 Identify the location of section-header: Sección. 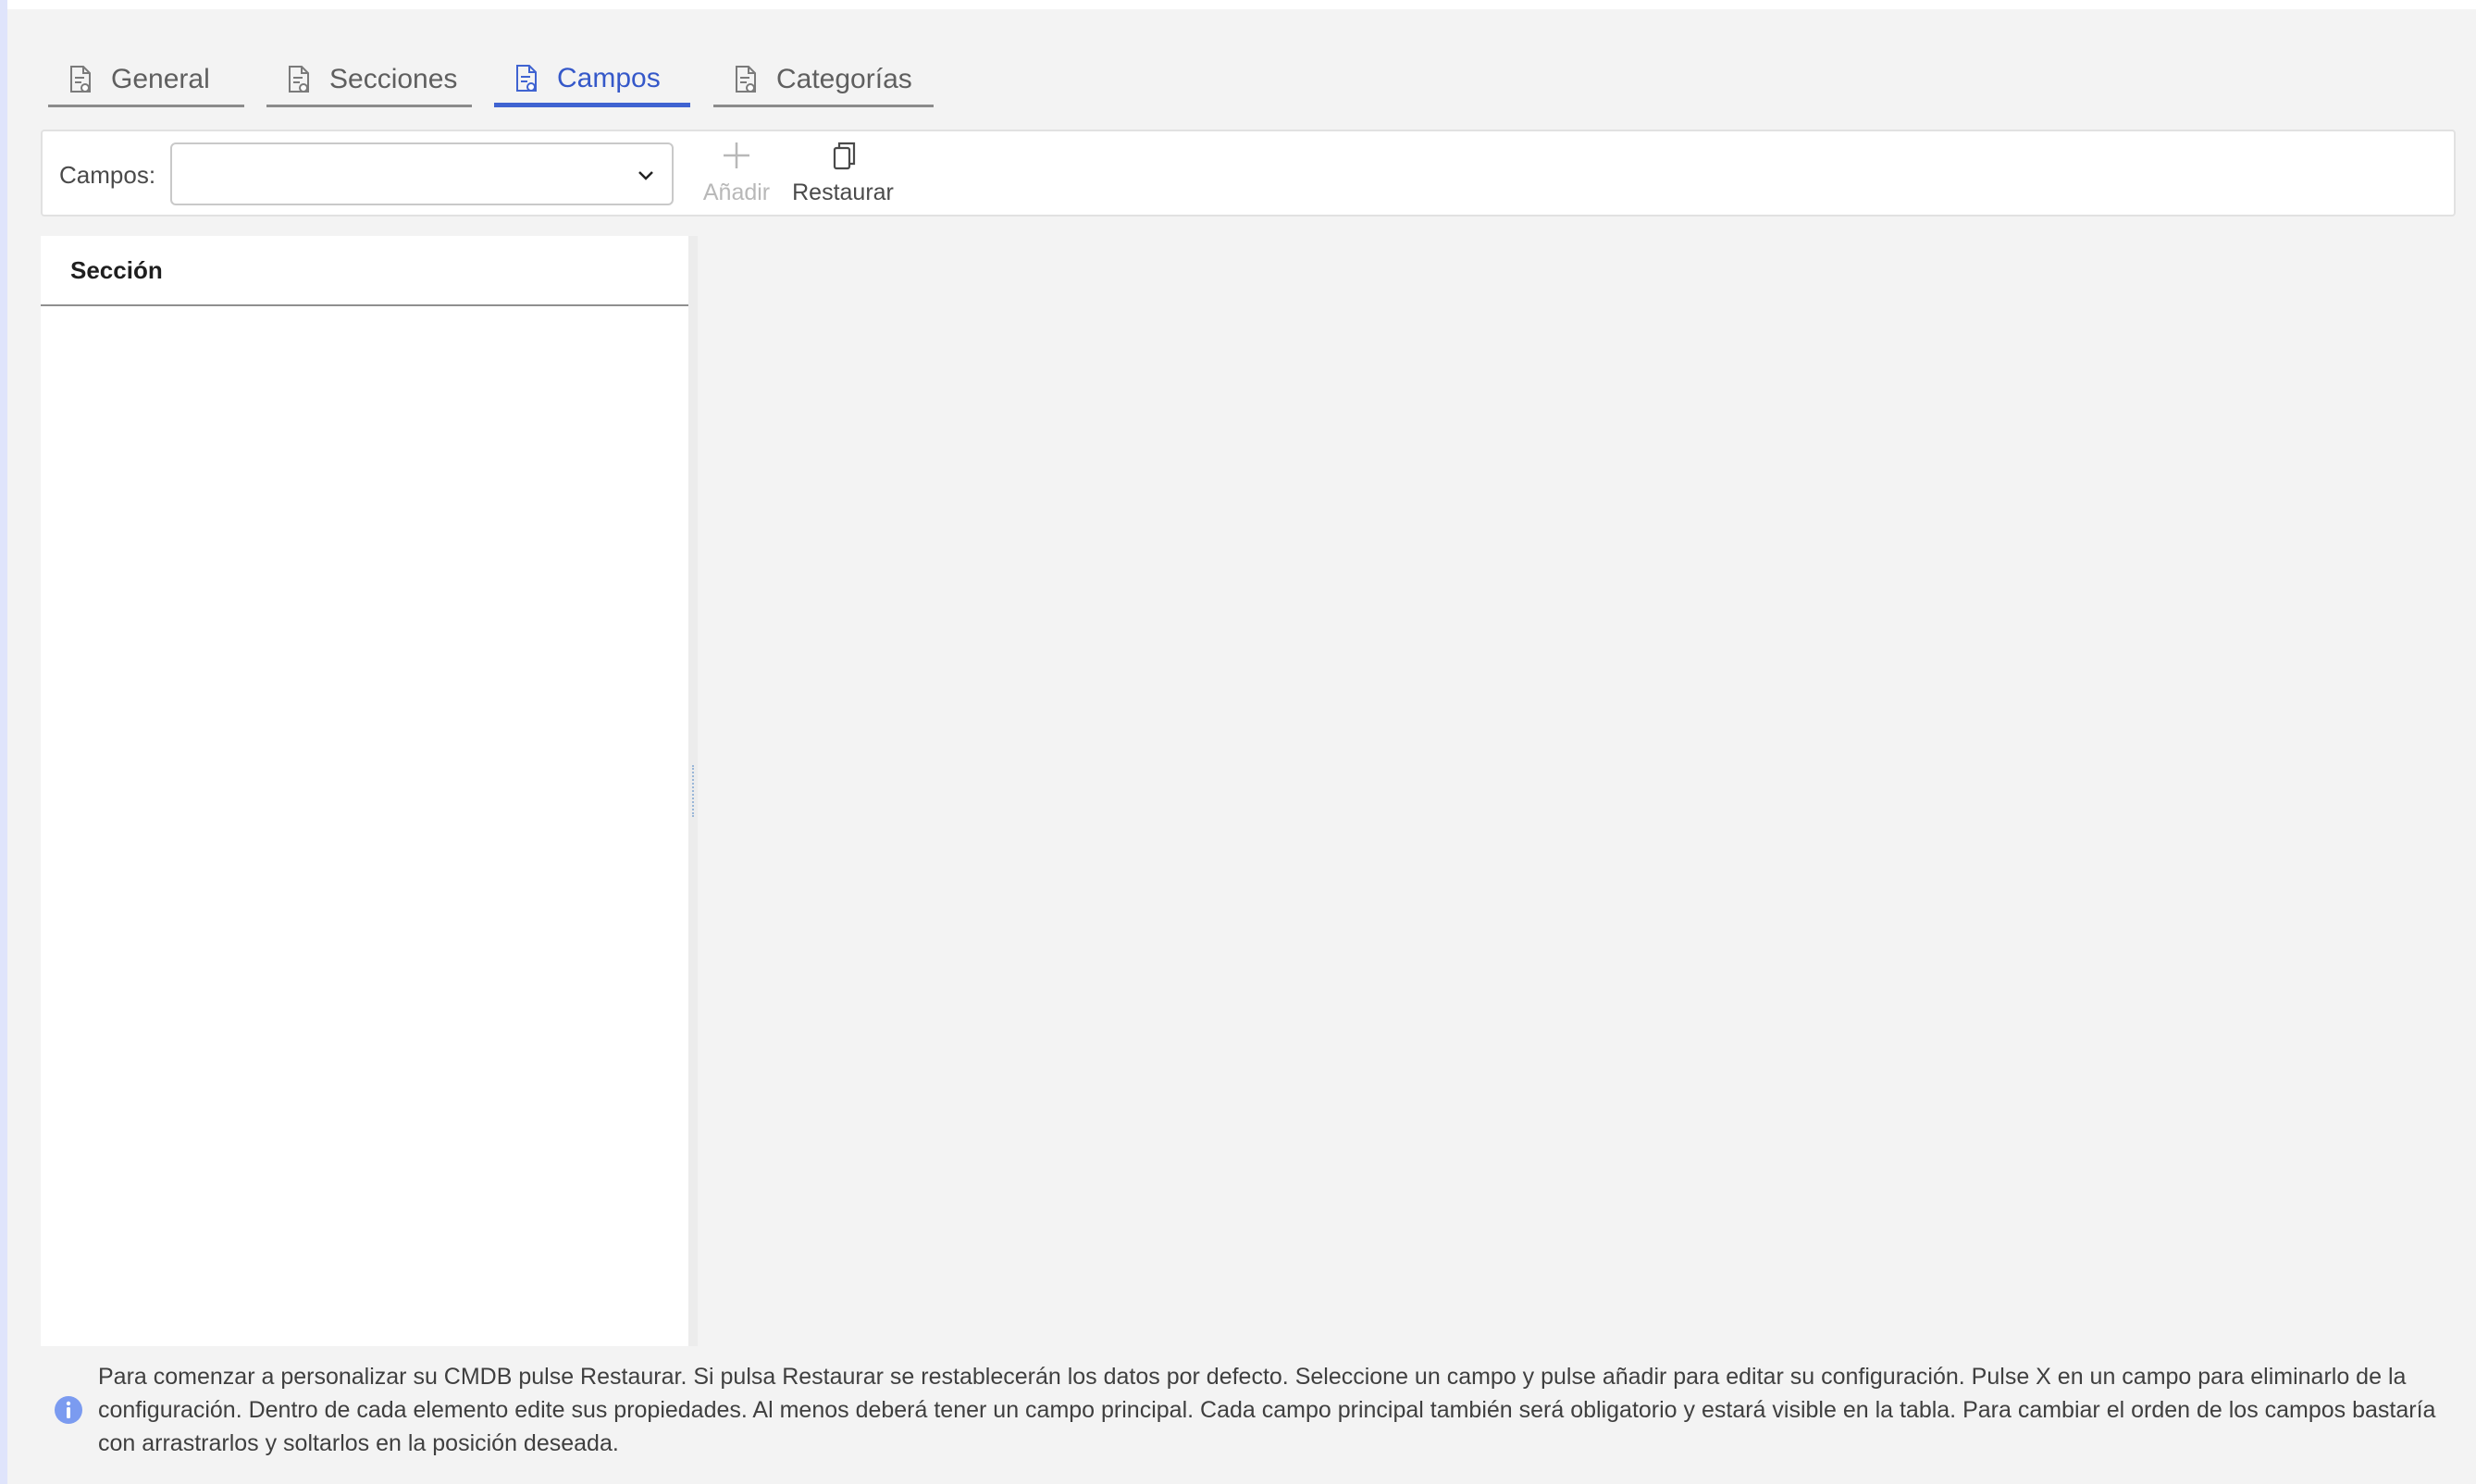
(364, 271).